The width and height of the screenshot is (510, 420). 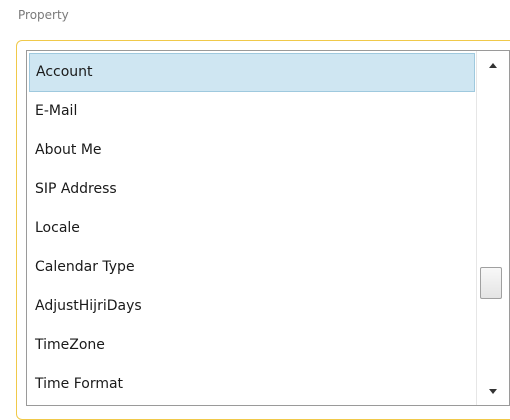 I want to click on list-item-locale: Locale, so click(x=252, y=228).